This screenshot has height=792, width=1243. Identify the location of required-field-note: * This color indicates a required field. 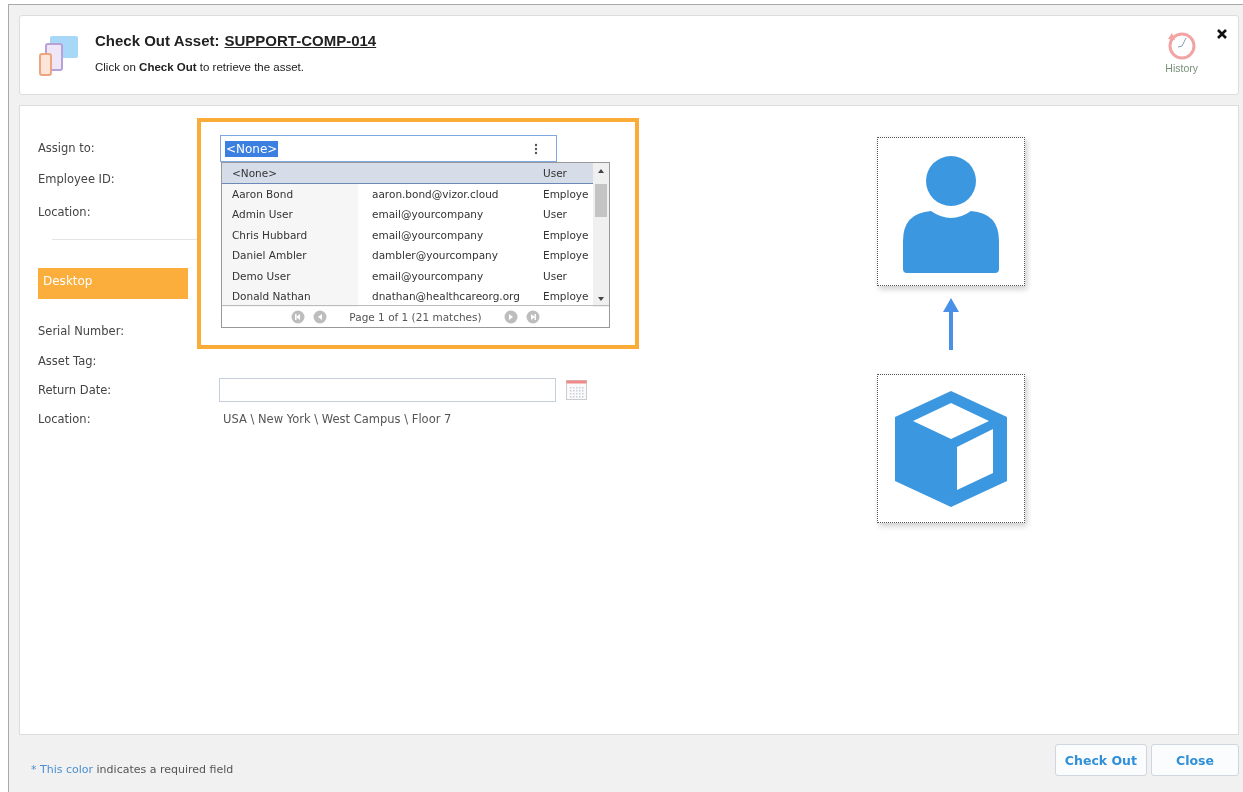
(132, 769).